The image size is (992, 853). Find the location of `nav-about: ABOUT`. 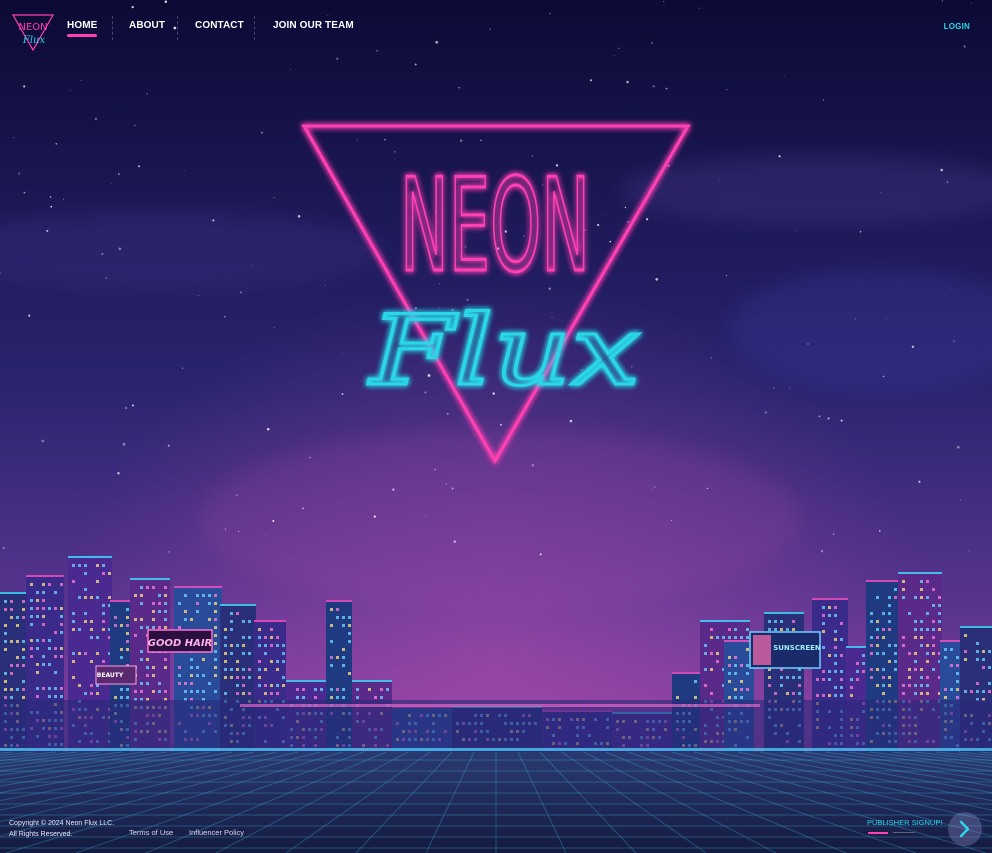

nav-about: ABOUT is located at coordinates (147, 27).